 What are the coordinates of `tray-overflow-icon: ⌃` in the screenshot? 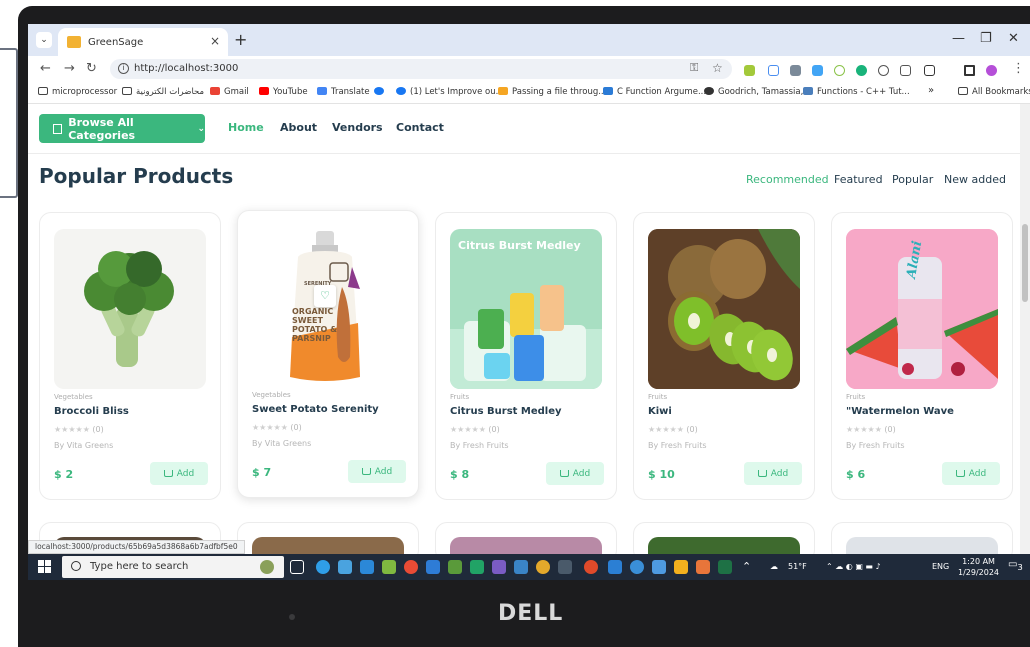 It's located at (746, 566).